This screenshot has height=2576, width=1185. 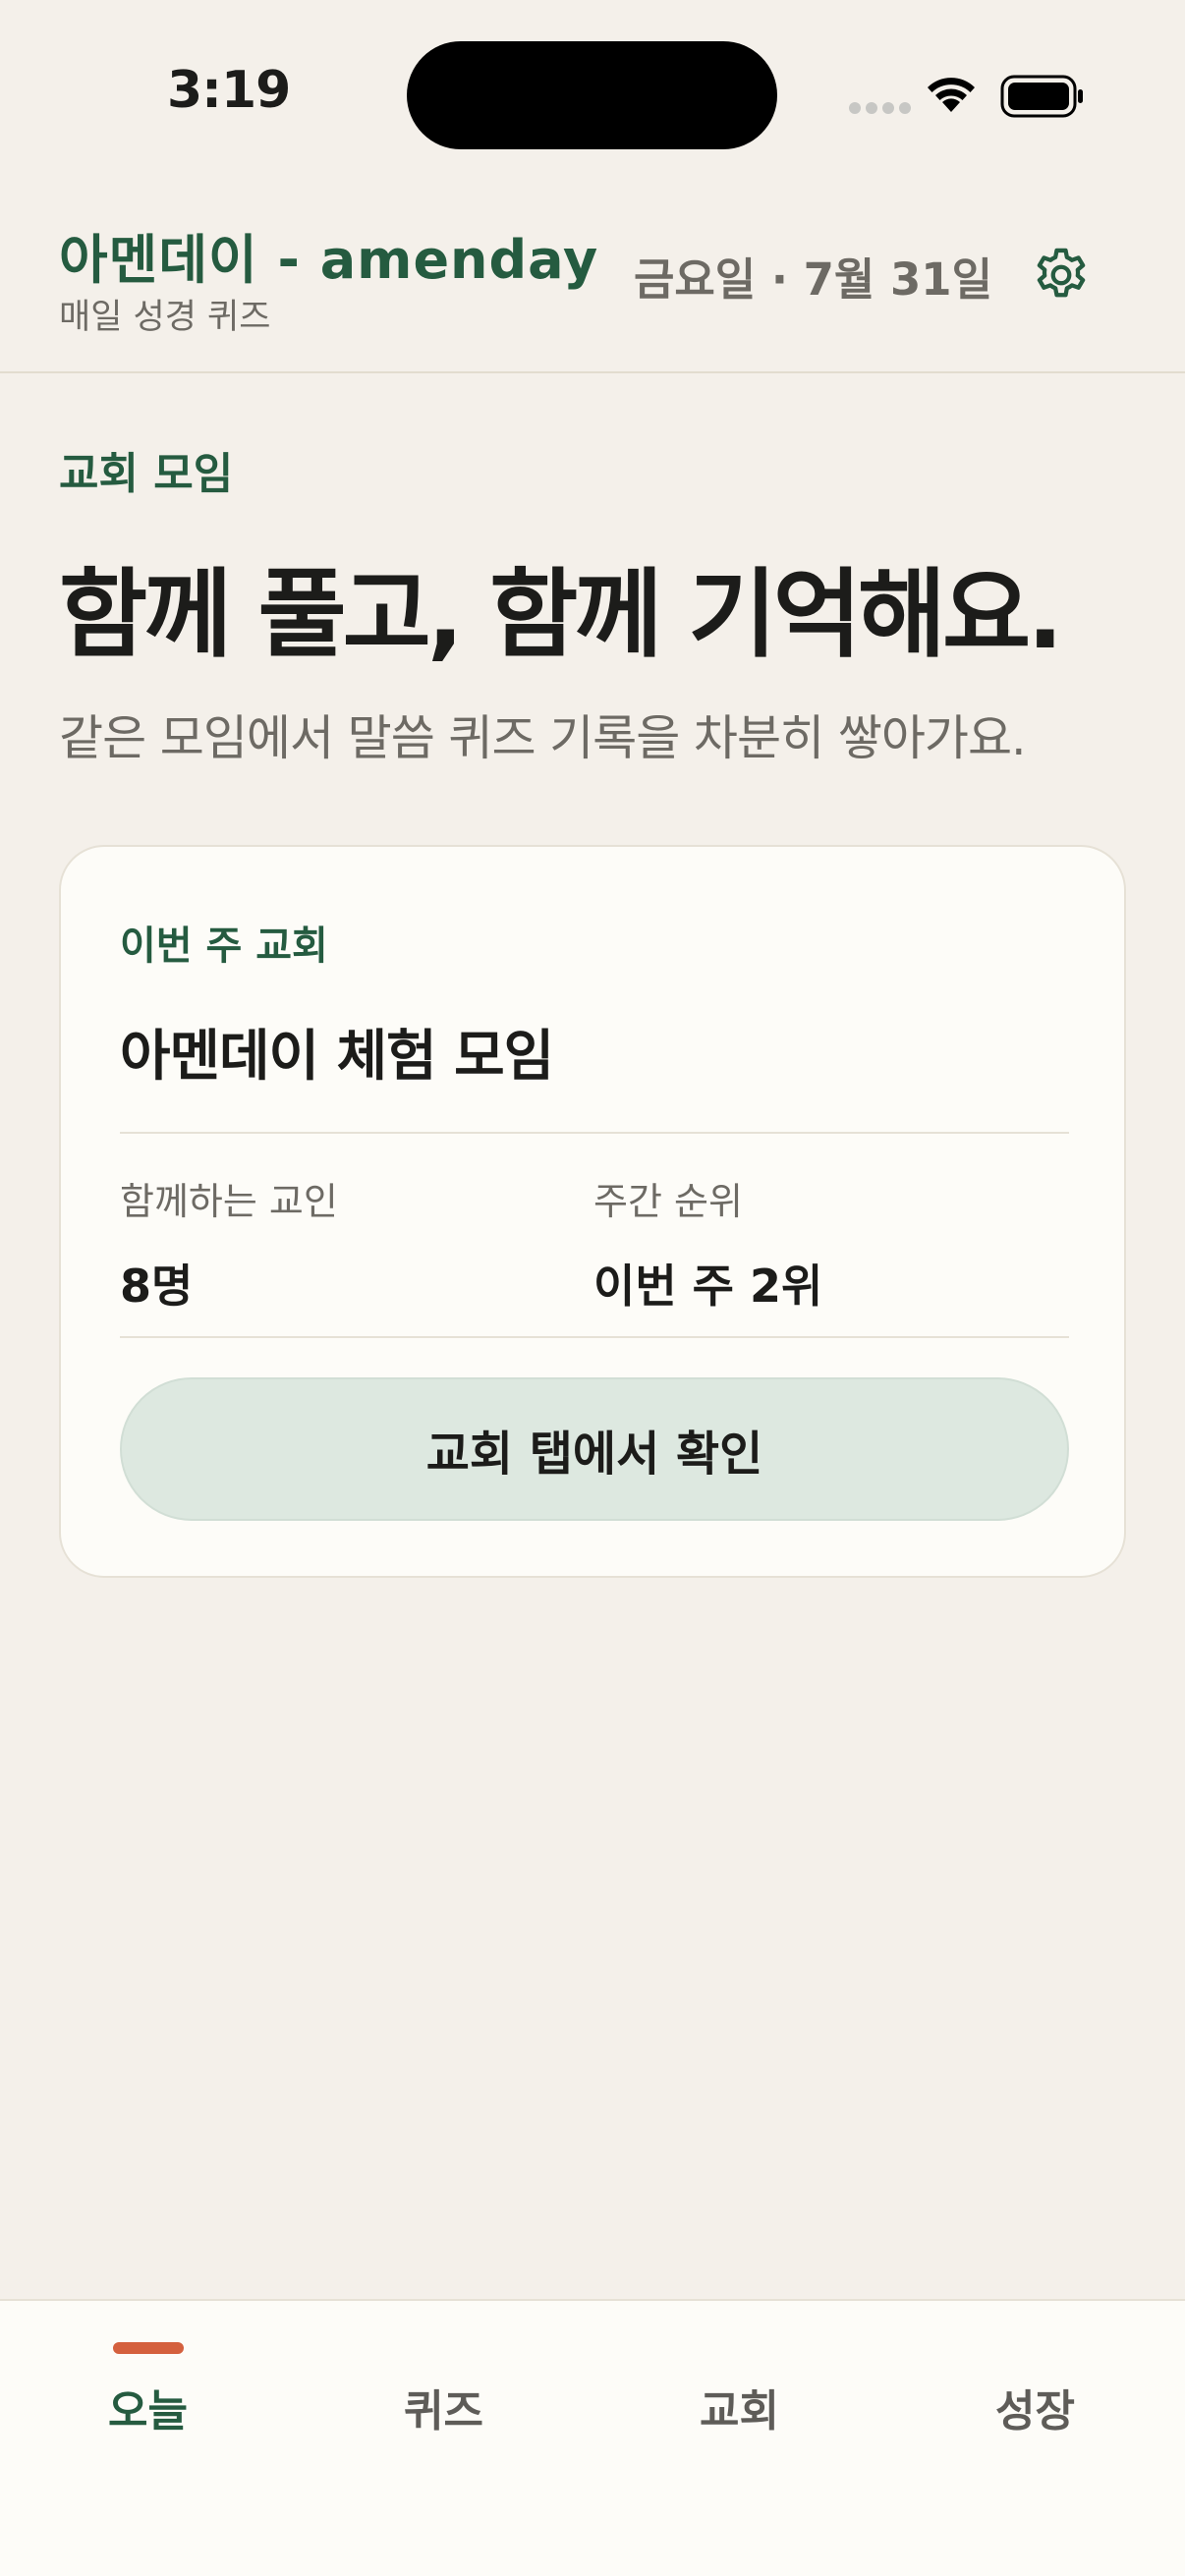 What do you see at coordinates (561, 615) in the screenshot?
I see `page-headline: 함께 풀고, 함께 기억해요.` at bounding box center [561, 615].